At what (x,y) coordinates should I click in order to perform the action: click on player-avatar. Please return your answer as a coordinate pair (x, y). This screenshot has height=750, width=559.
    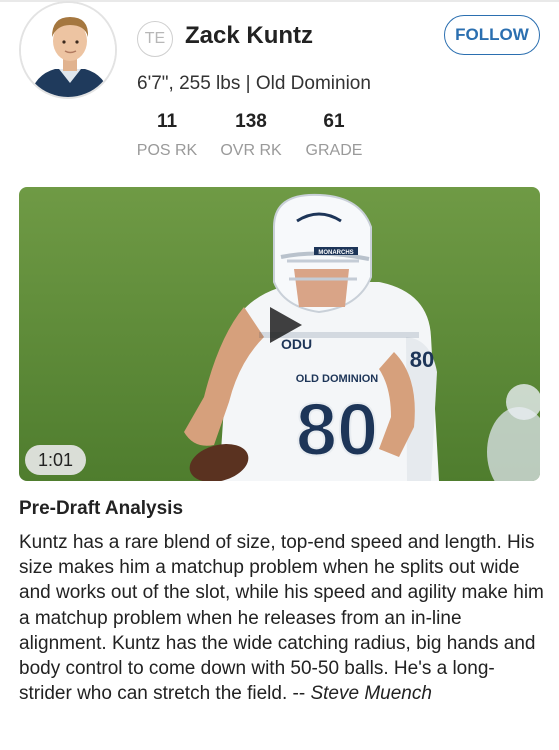
    Looking at the image, I should click on (68, 50).